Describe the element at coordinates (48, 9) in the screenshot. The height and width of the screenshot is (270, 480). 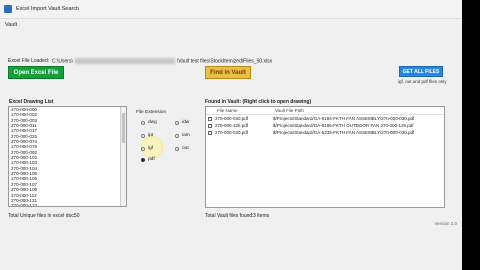
I see `window-title: Excel Import Vault Search` at that location.